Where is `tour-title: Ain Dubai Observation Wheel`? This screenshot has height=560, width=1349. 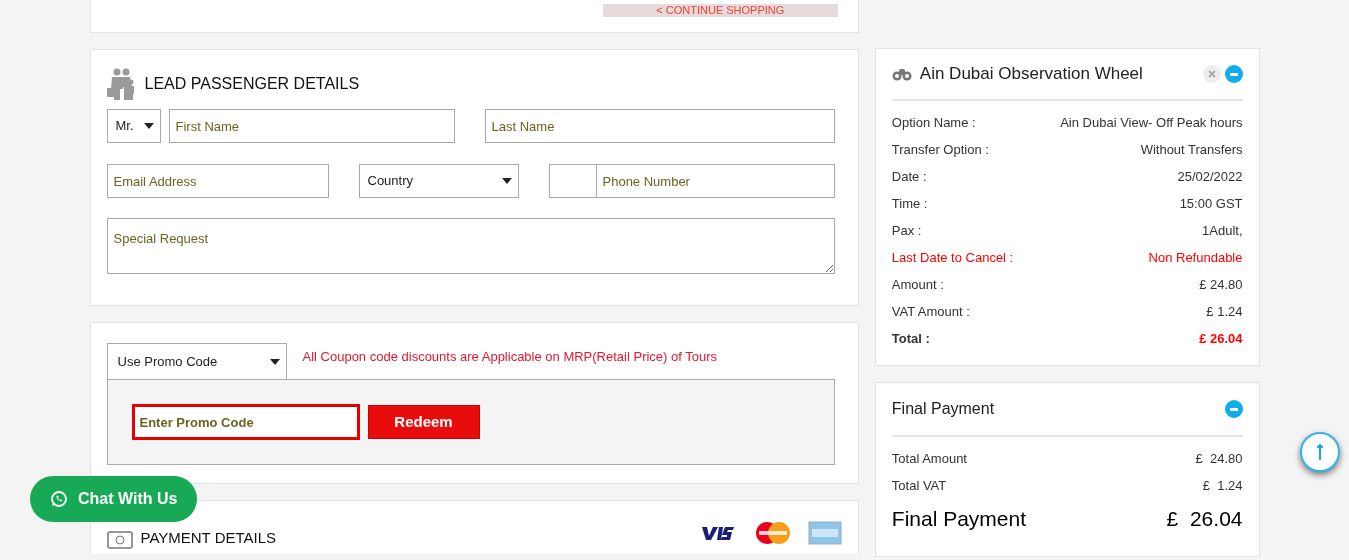
tour-title: Ain Dubai Observation Wheel is located at coordinates (1031, 74).